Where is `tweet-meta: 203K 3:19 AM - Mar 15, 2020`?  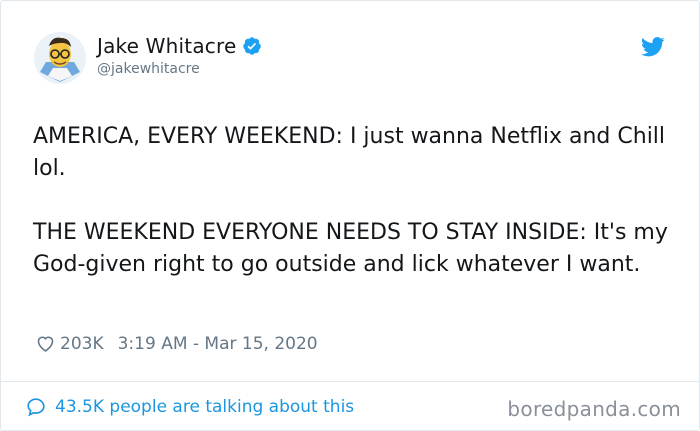 tweet-meta: 203K 3:19 AM - Mar 15, 2020 is located at coordinates (176, 343).